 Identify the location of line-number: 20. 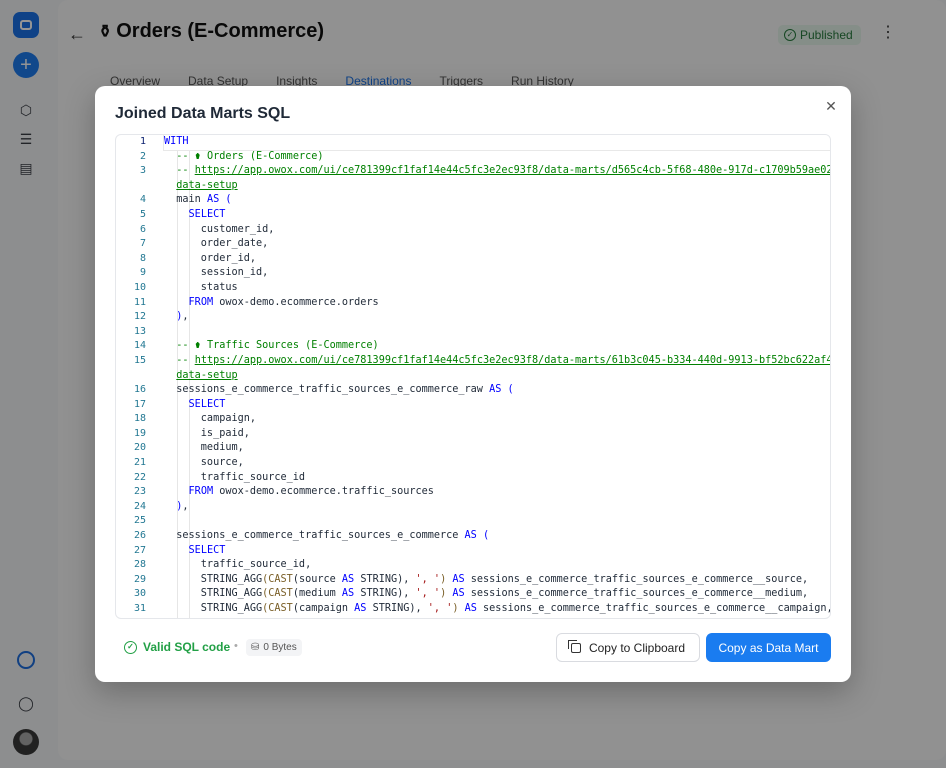
(139, 448).